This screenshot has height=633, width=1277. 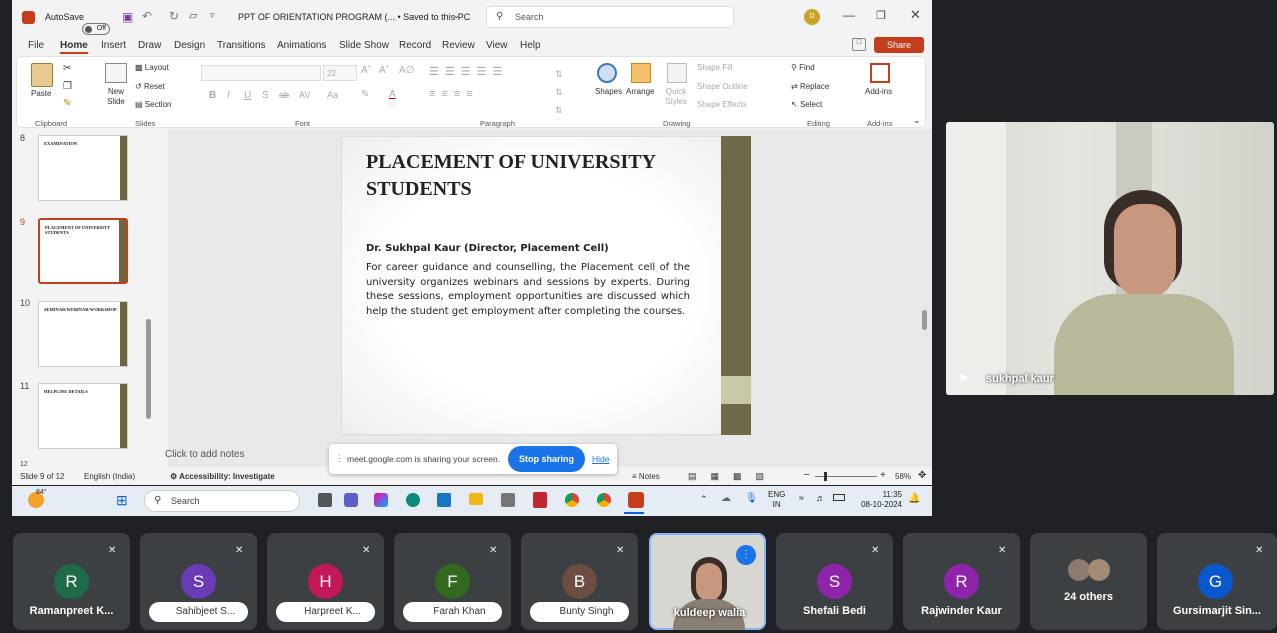 What do you see at coordinates (148, 369) in the screenshot?
I see `thumbnail-scrollbar` at bounding box center [148, 369].